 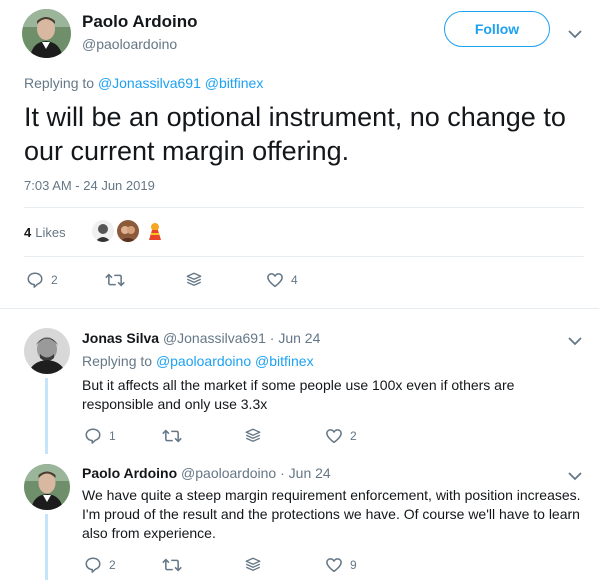 What do you see at coordinates (50, 232) in the screenshot?
I see `likes-label: Likes` at bounding box center [50, 232].